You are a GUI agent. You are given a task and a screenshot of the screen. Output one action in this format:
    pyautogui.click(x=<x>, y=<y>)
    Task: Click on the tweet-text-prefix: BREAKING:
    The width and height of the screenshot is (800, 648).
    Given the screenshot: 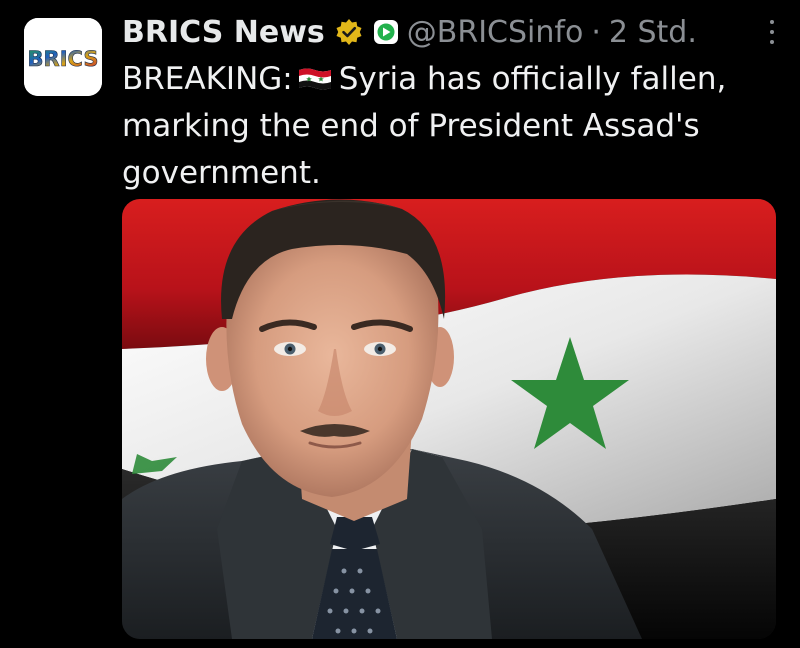 What is the action you would take?
    pyautogui.click(x=207, y=79)
    